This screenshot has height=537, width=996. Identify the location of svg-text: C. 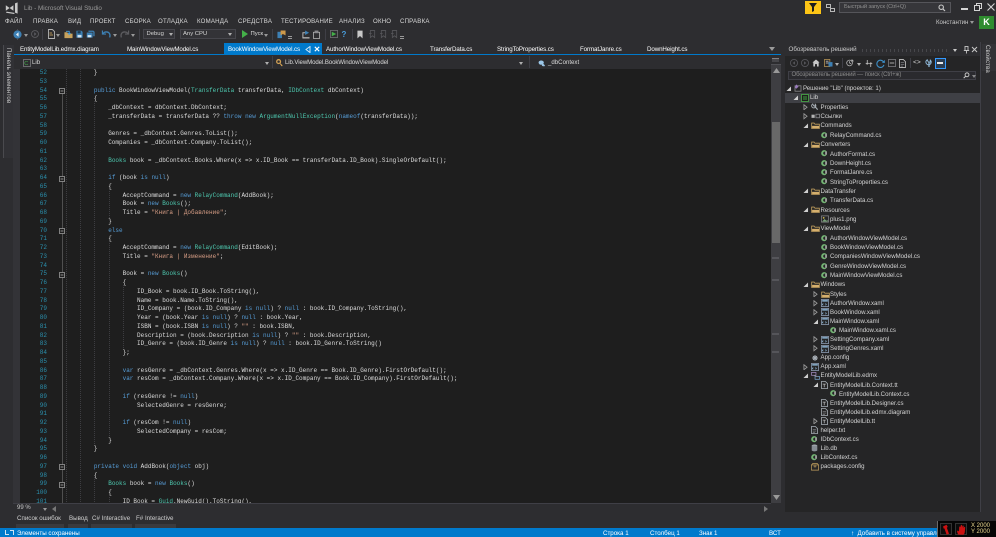
(26, 64).